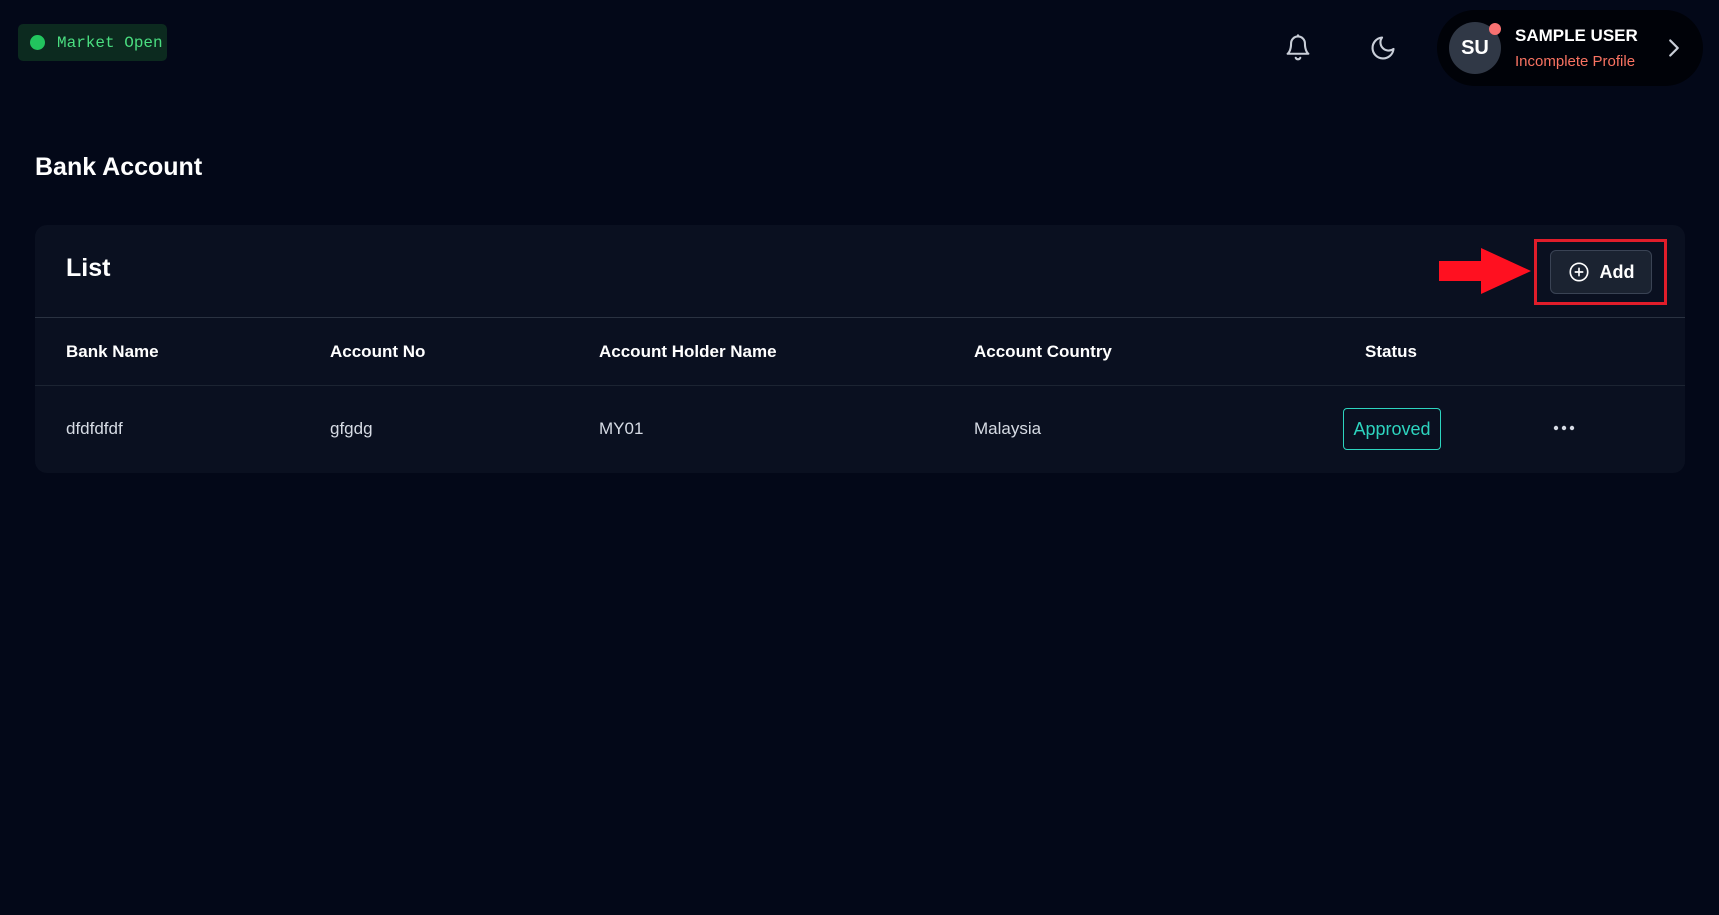 The height and width of the screenshot is (915, 1719). Describe the element at coordinates (1485, 271) in the screenshot. I see `red-arrow-annotation` at that location.